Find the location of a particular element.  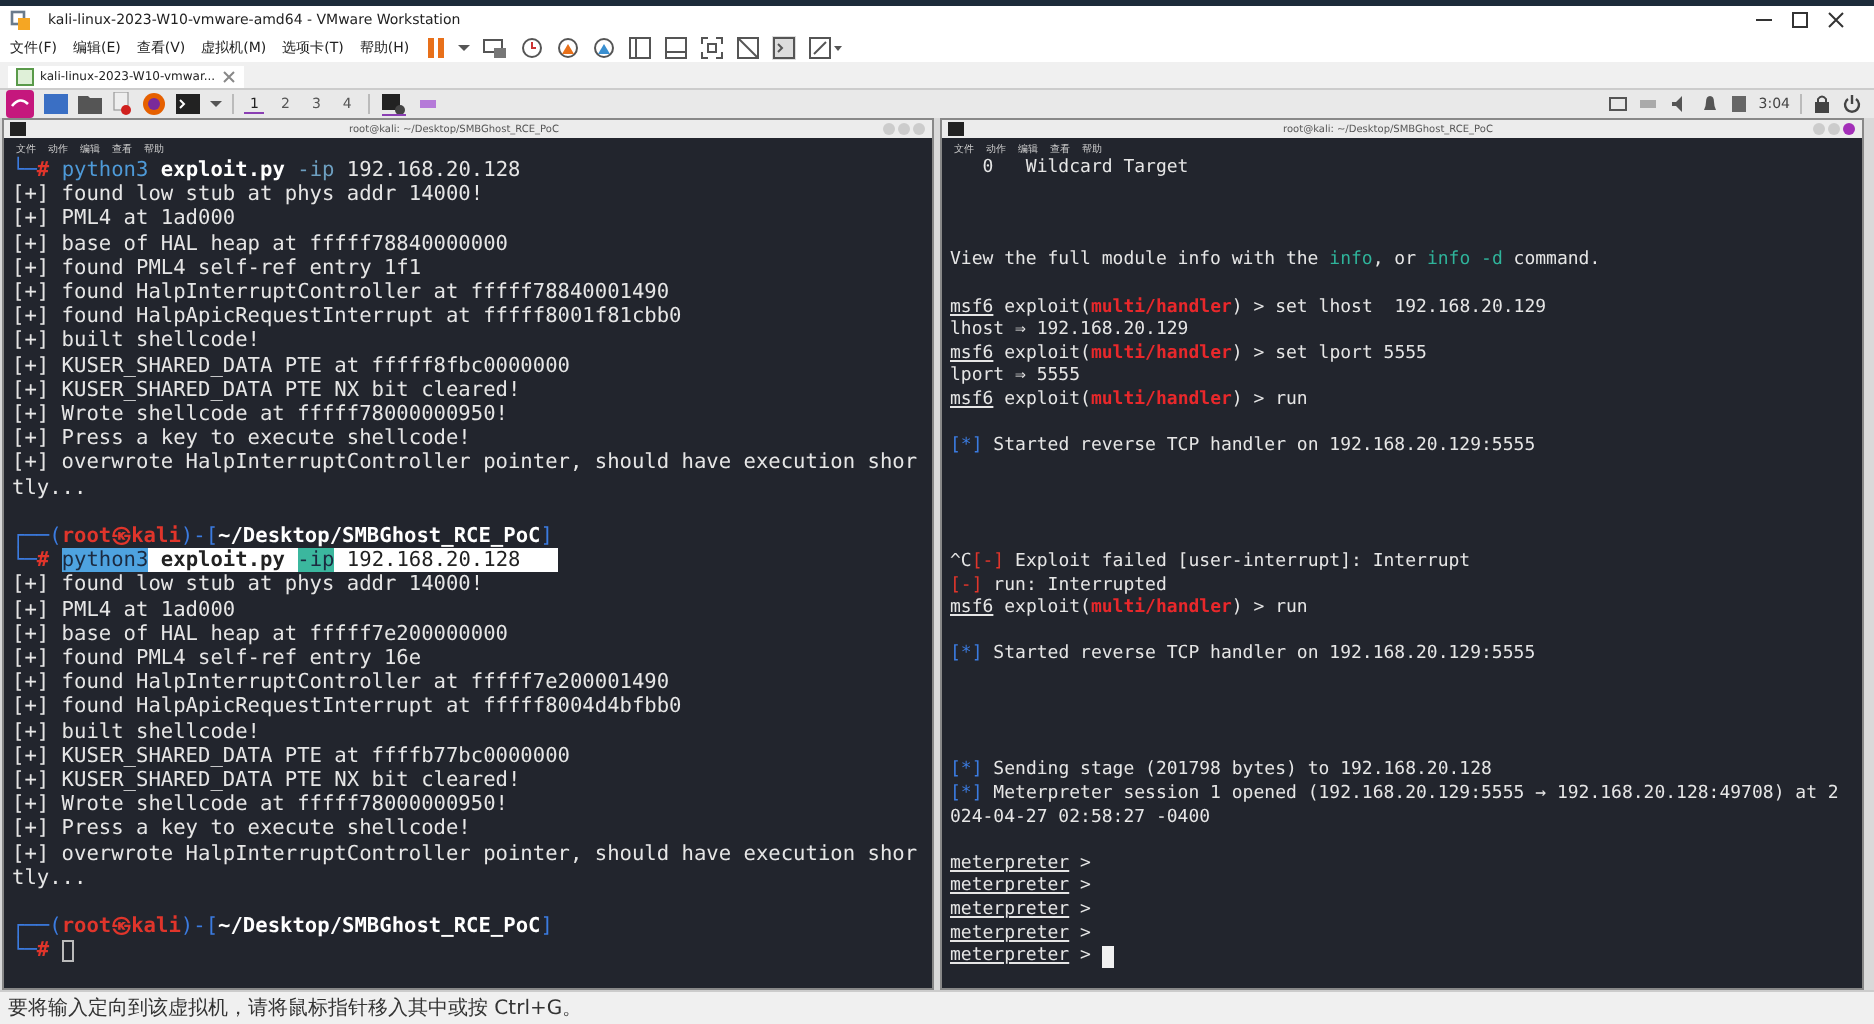

display-icon is located at coordinates (1618, 104).